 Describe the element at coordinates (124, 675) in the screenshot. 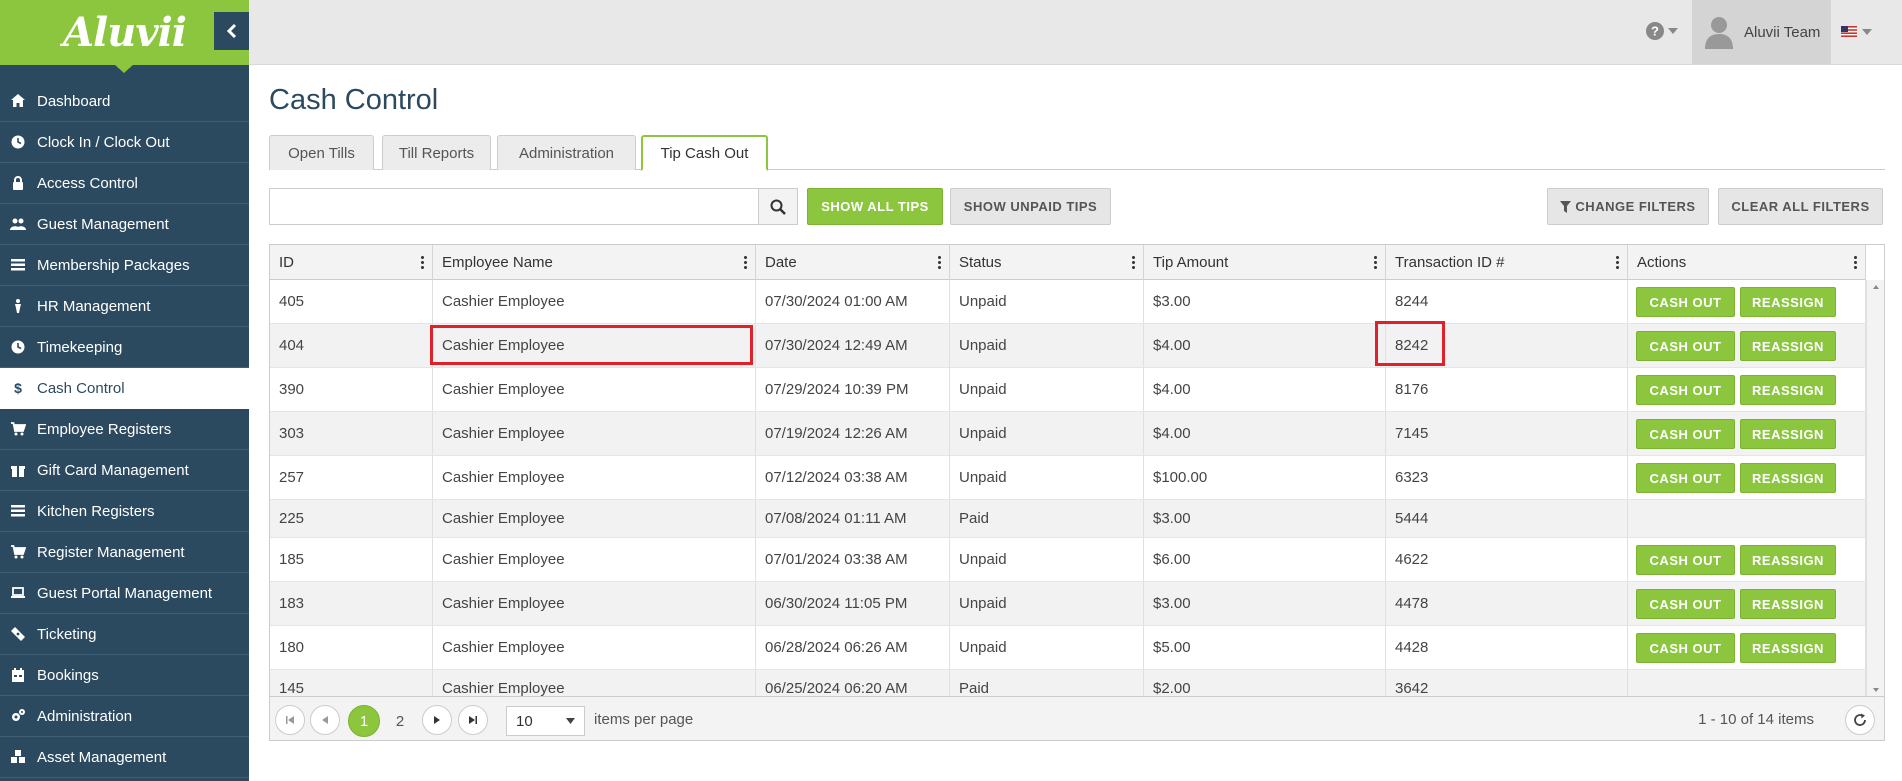

I see `sidebar-item-bookings: Bookings` at that location.